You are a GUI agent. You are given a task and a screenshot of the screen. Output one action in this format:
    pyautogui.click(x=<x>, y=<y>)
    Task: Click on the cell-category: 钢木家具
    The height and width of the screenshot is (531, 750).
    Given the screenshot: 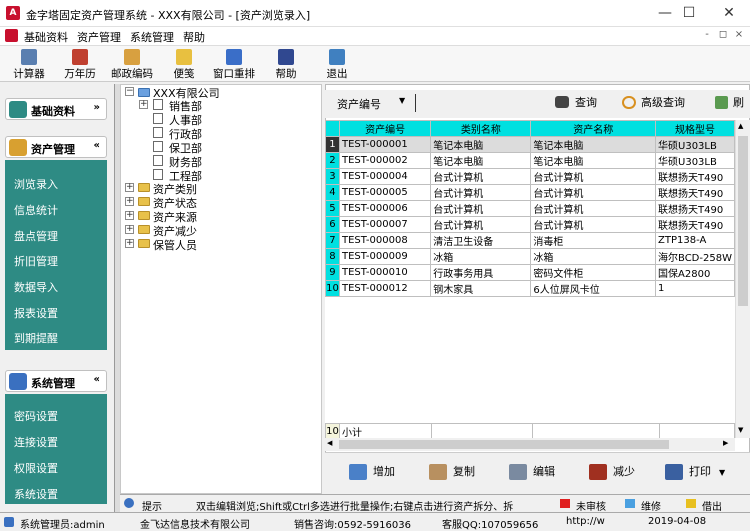 What is the action you would take?
    pyautogui.click(x=481, y=288)
    